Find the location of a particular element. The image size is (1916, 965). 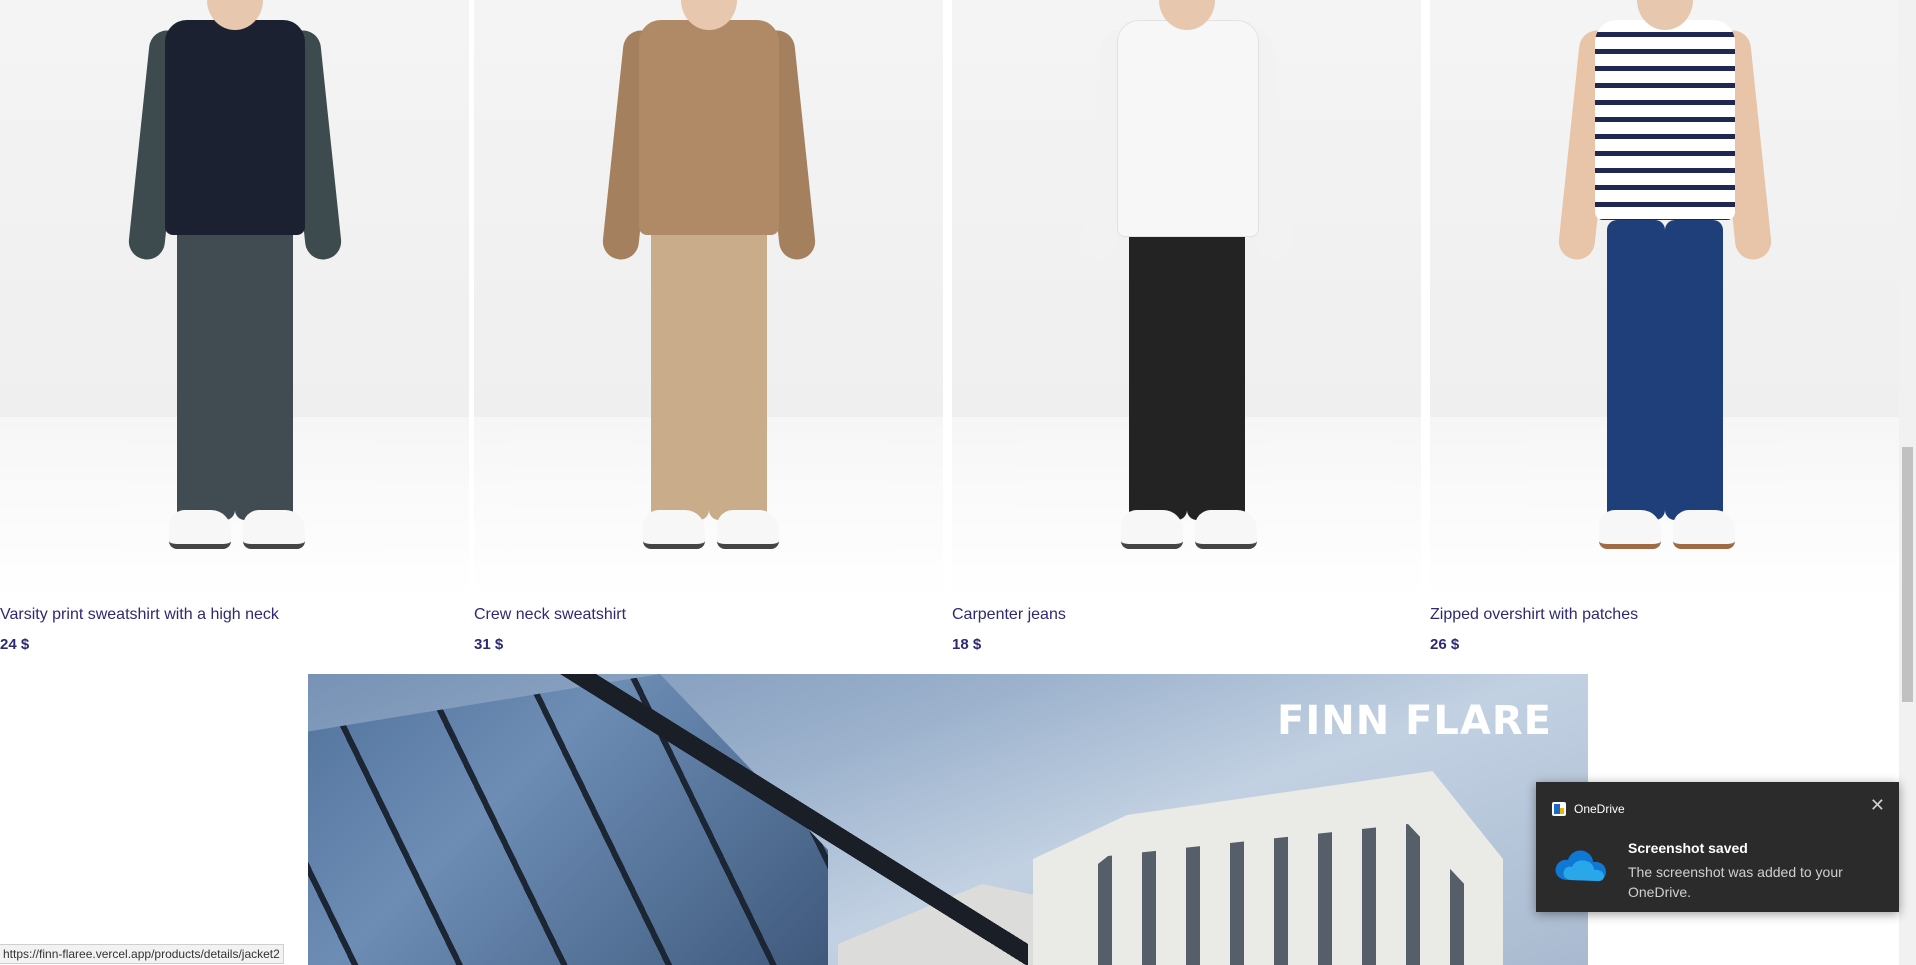

product-name-link: Crew neck sweatshirt is located at coordinates (708, 615).